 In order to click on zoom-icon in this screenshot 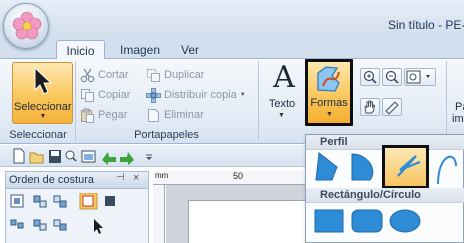, I will do `click(71, 156)`.